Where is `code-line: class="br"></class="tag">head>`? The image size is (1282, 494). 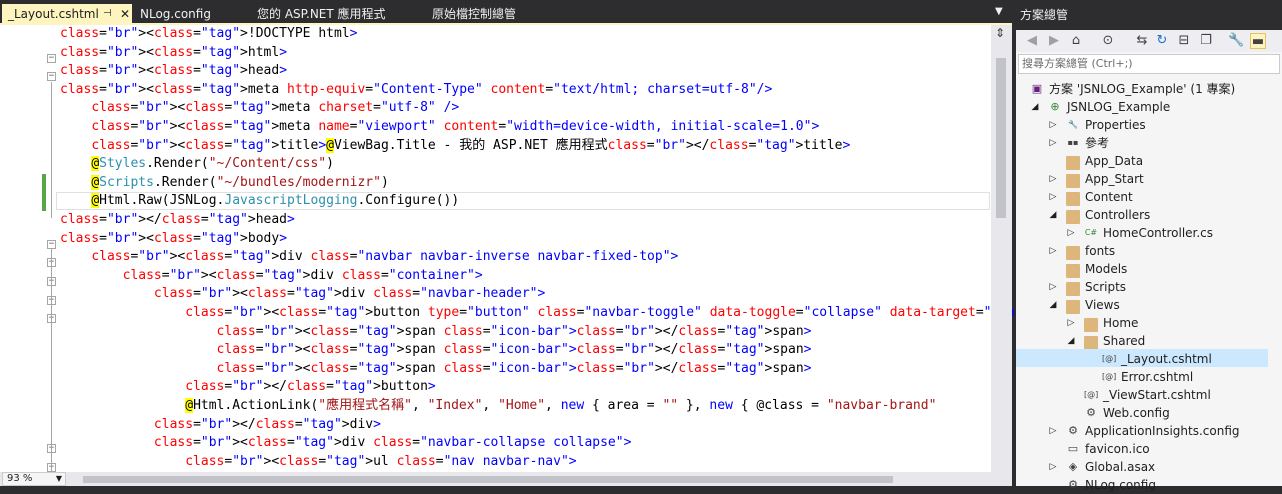 code-line: class="br"></class="tag">head> is located at coordinates (177, 220).